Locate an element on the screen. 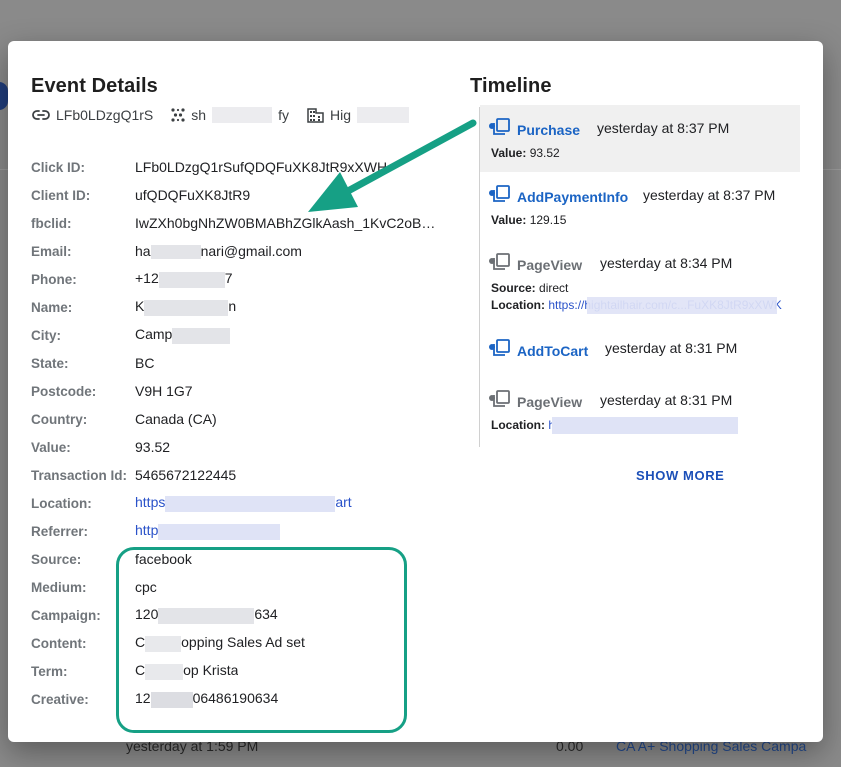  background-badge is located at coordinates (4, 96).